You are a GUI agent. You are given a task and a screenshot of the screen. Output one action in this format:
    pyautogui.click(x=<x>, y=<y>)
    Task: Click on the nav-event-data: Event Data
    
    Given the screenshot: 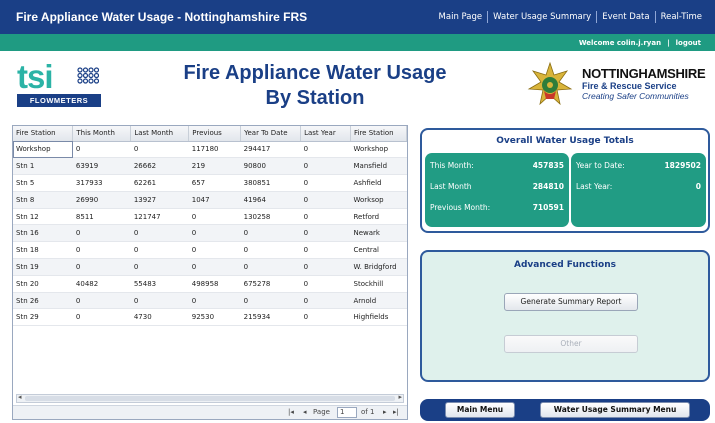 What is the action you would take?
    pyautogui.click(x=625, y=17)
    